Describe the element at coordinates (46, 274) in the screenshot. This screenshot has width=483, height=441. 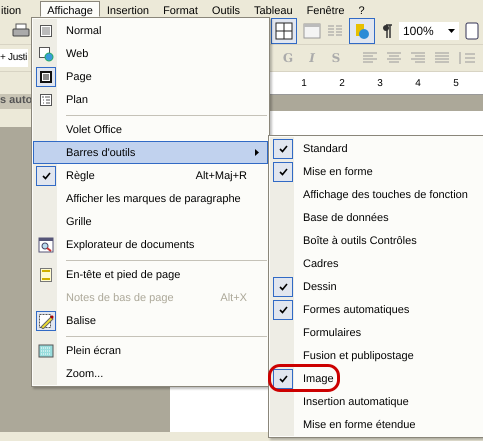
I see `header-page-icon` at that location.